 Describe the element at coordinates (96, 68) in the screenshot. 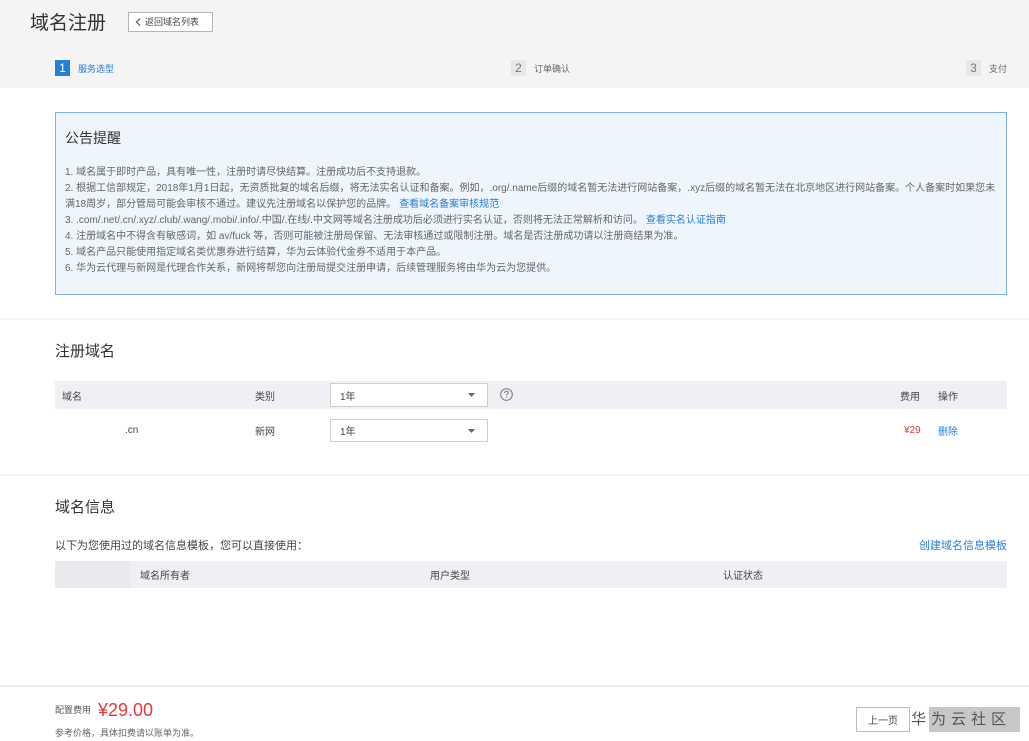

I see `step-label: 服务选型` at that location.